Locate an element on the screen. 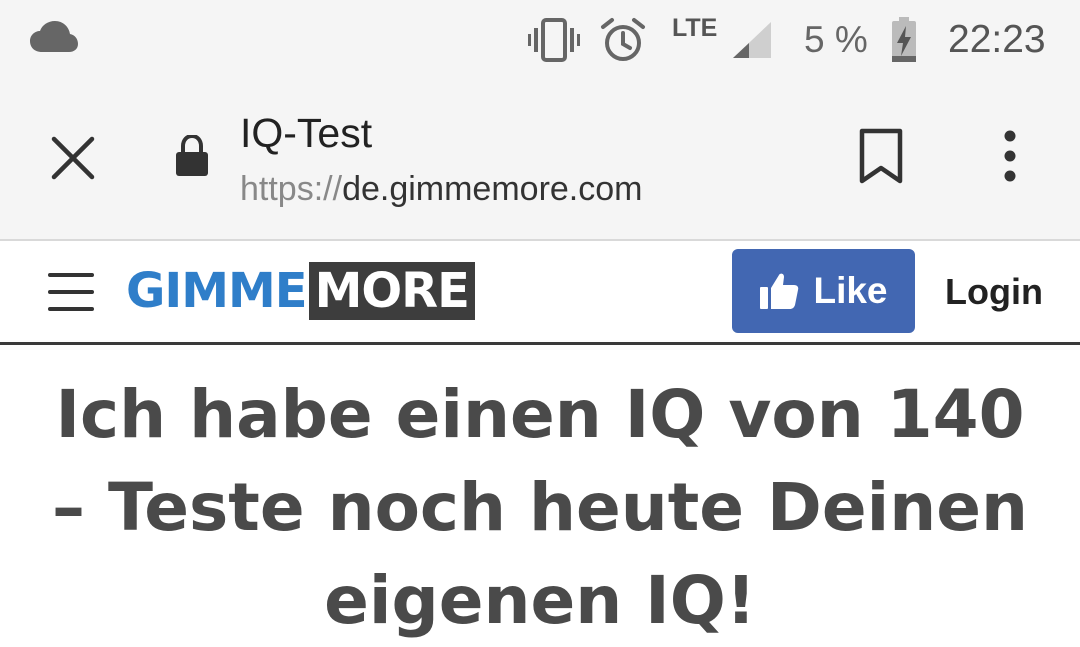  status-bar: LTE 5 % 22:23 is located at coordinates (540, 40).